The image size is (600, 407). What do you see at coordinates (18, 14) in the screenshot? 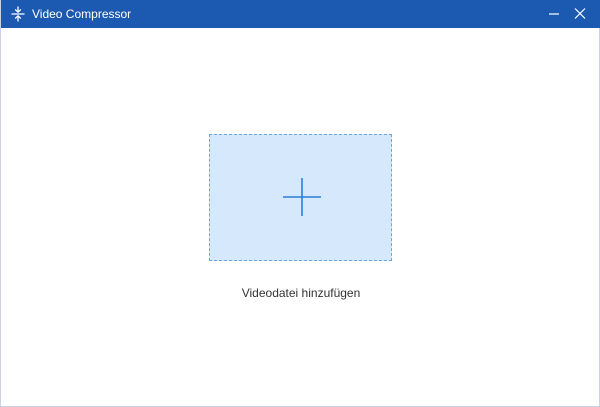
I see `compress-icon` at bounding box center [18, 14].